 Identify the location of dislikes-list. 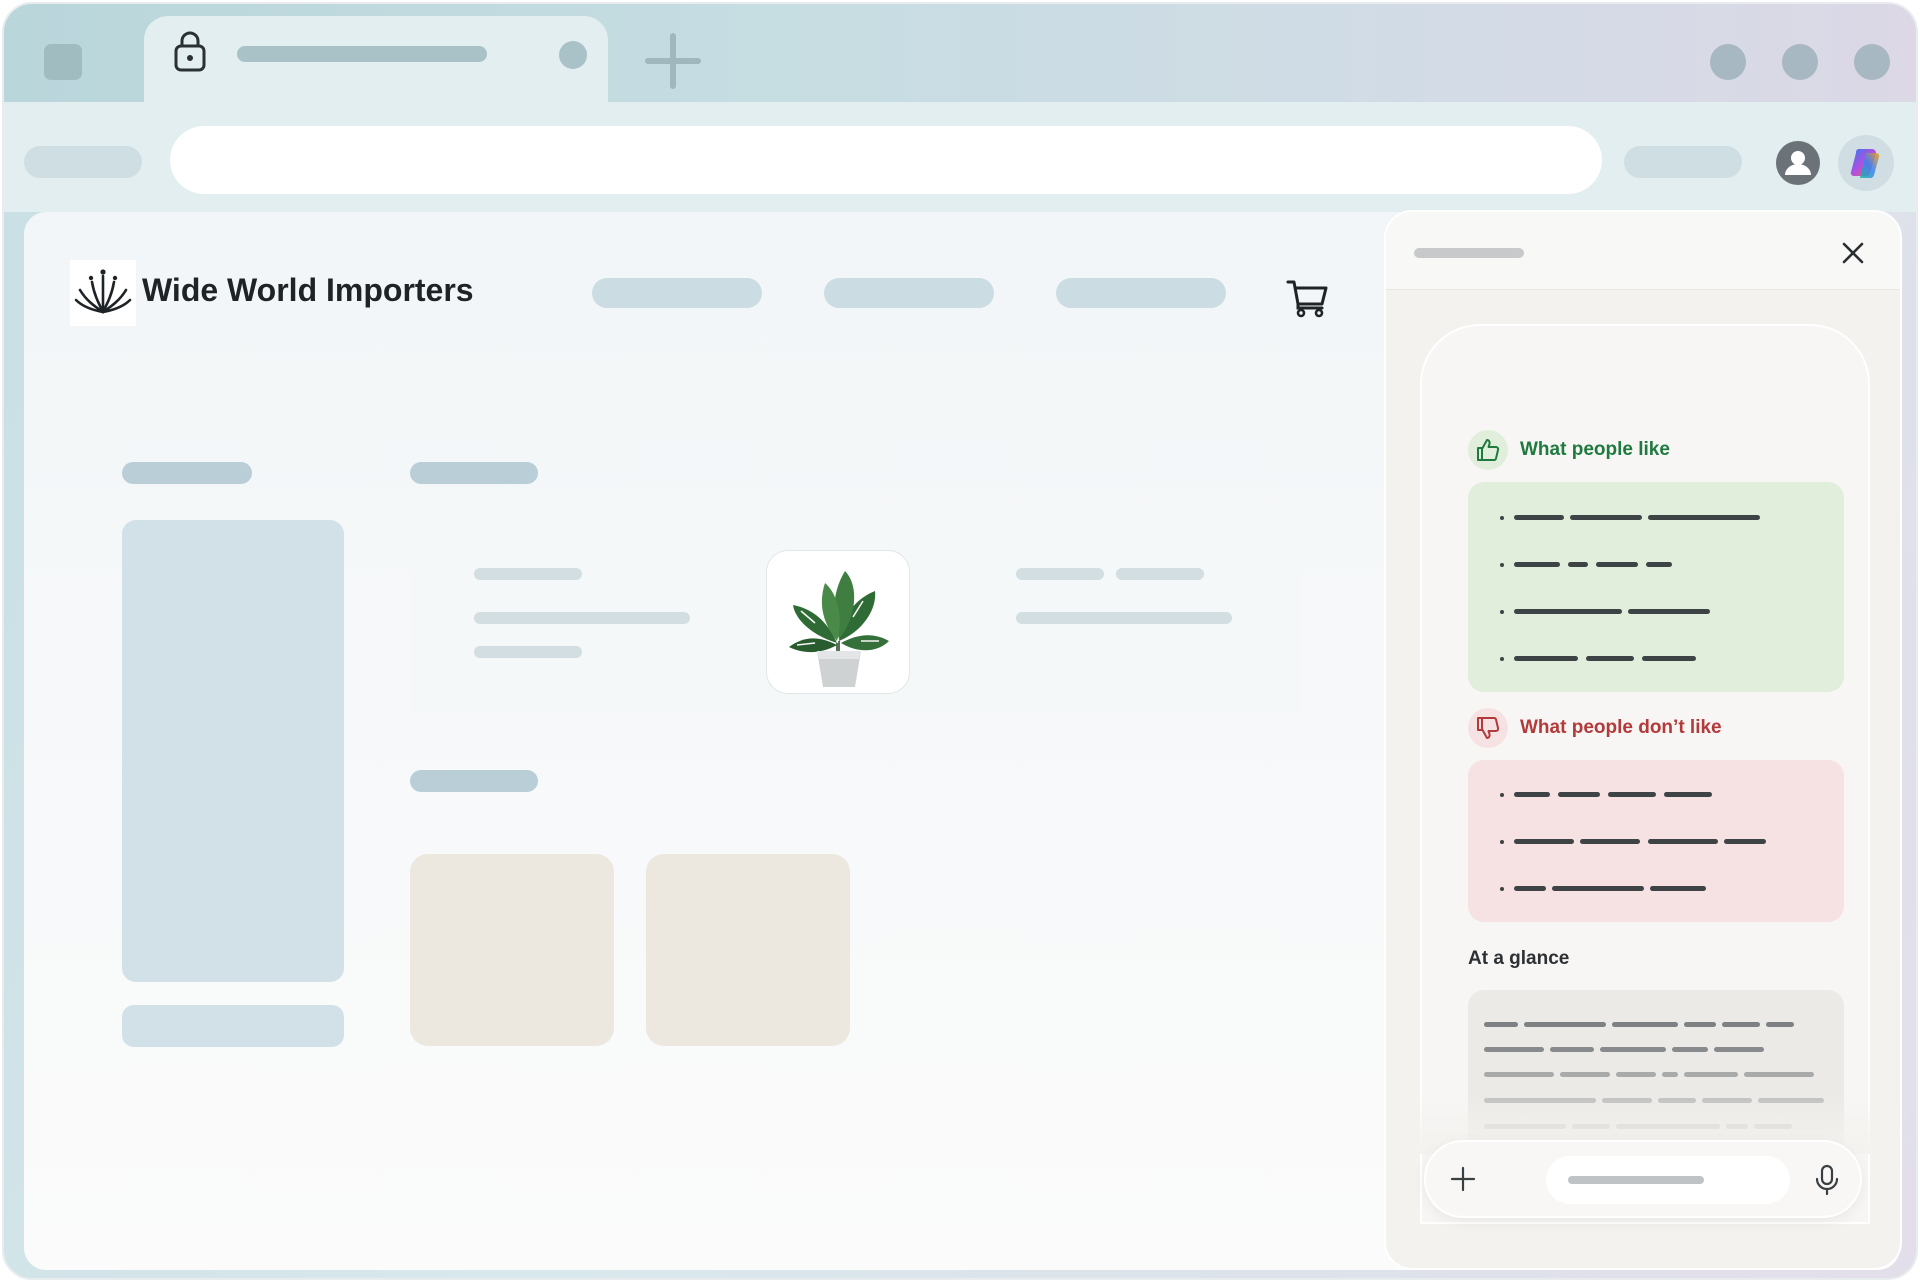
(1656, 841).